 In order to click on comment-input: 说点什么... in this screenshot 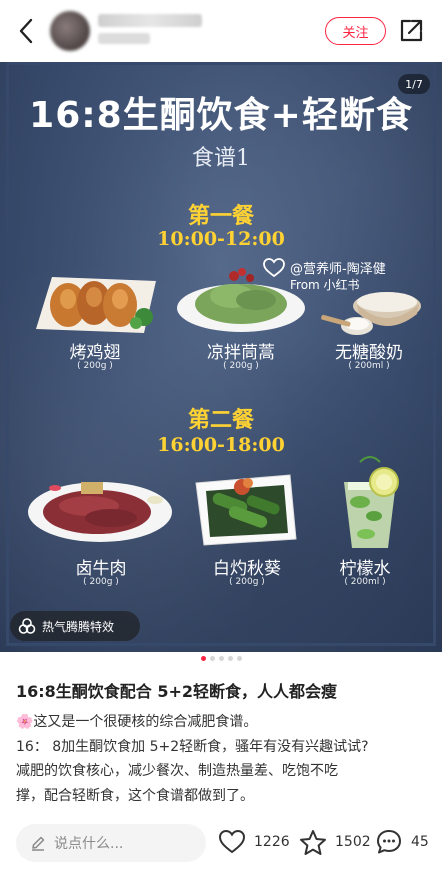, I will do `click(111, 843)`.